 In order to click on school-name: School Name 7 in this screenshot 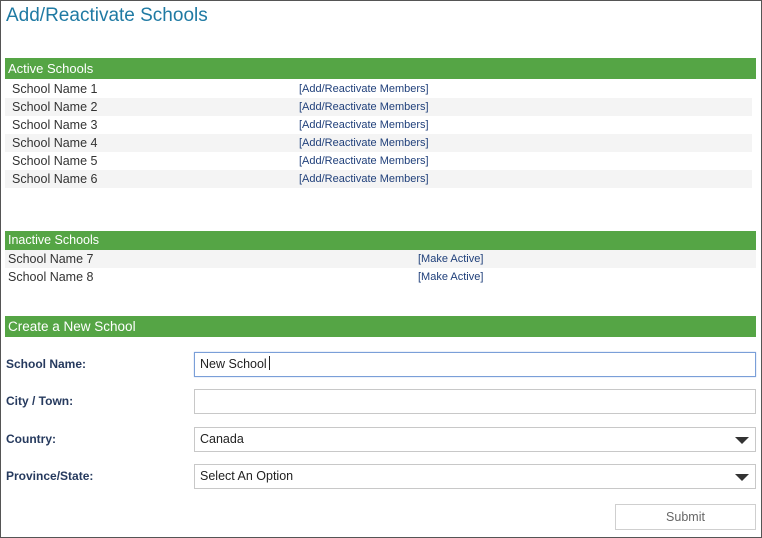, I will do `click(51, 259)`.